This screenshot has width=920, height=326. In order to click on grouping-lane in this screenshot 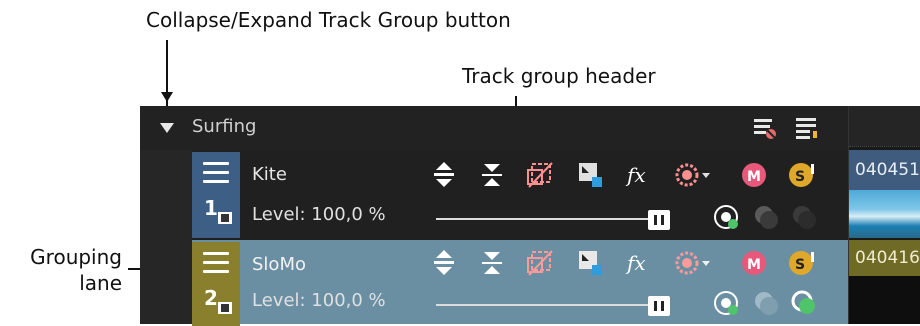, I will do `click(166, 237)`.